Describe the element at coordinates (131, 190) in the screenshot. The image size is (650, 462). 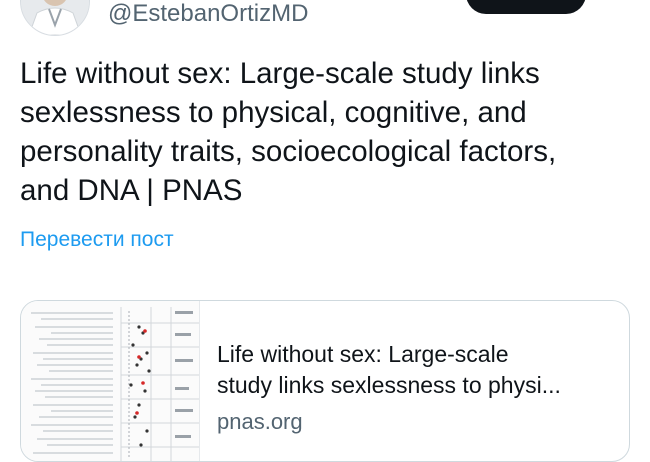
I see `post-text-line: and DNA | PNAS` at that location.